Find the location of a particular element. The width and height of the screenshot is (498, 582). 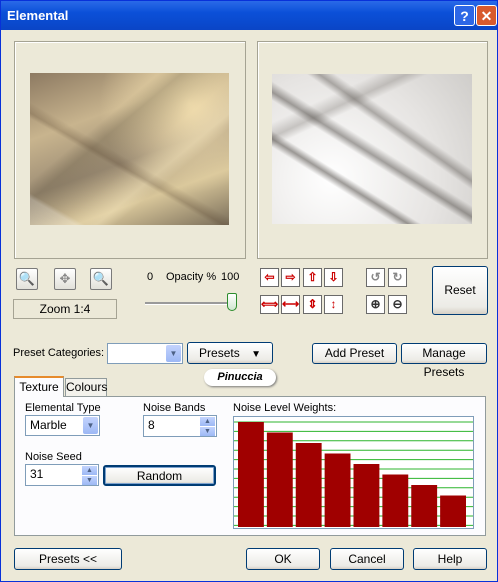

elemental-type-value: Marble is located at coordinates (48, 425).